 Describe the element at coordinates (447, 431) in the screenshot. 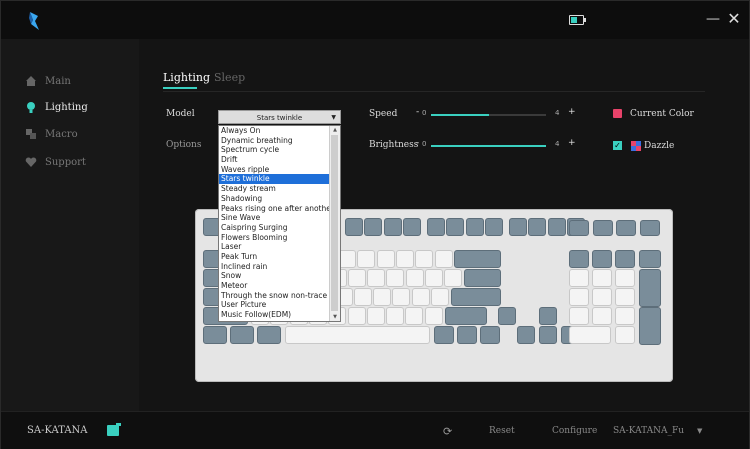

I see `refresh-icon: ⟳` at that location.